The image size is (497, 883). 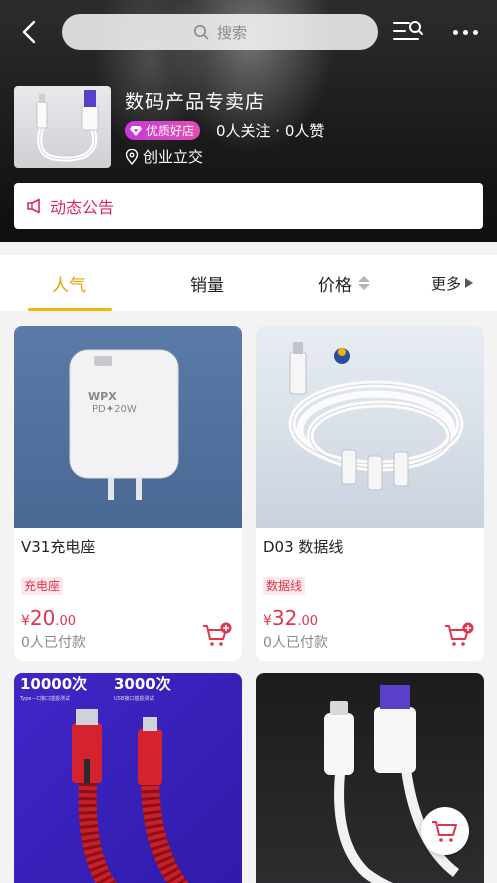 I want to click on tab-price: 价格, so click(x=344, y=283).